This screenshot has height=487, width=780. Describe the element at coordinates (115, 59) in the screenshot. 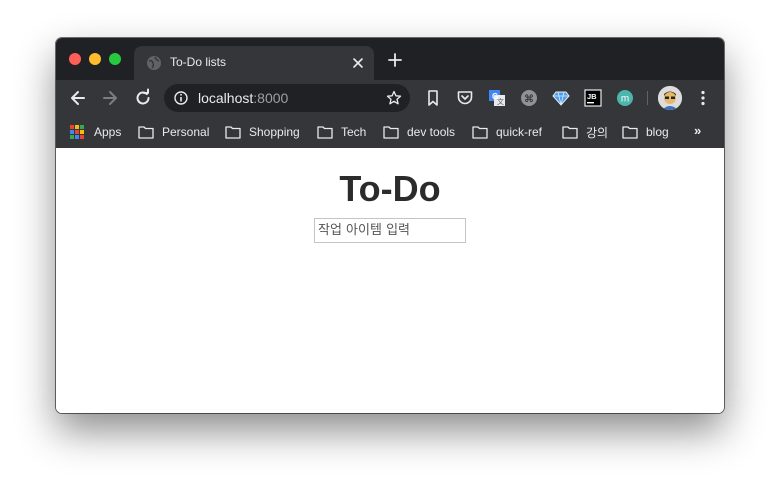

I see `zoom-window-button` at that location.